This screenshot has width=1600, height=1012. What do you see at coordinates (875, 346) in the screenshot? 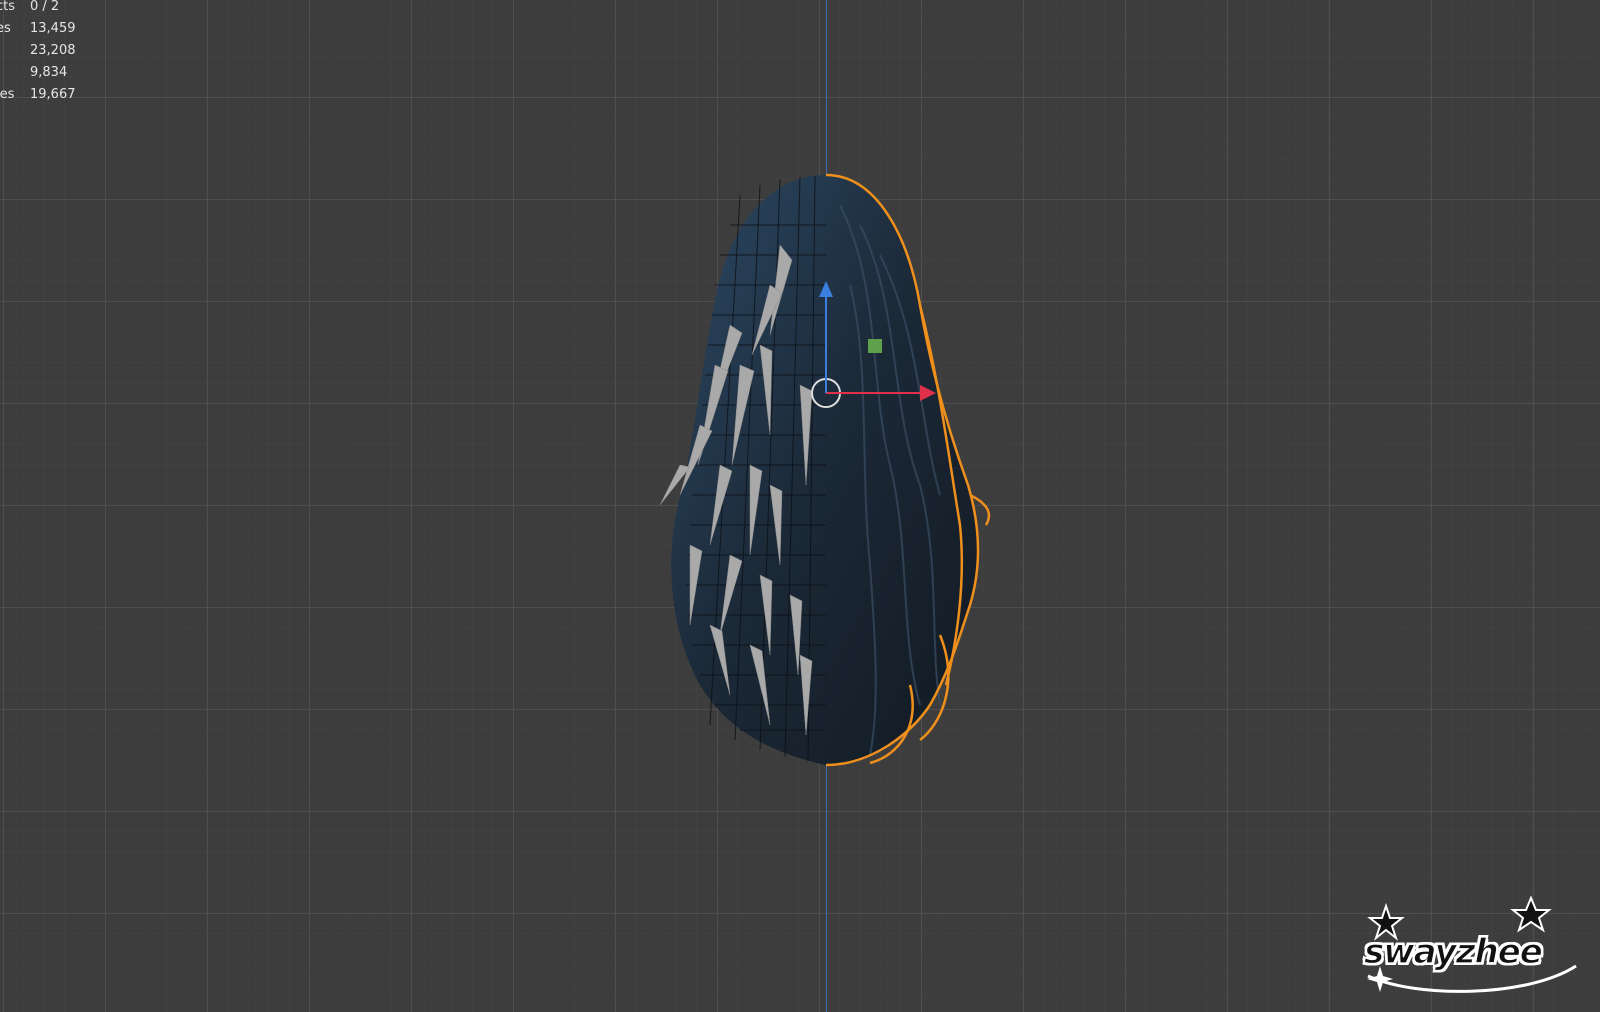
I see `gizmo-y-handle` at bounding box center [875, 346].